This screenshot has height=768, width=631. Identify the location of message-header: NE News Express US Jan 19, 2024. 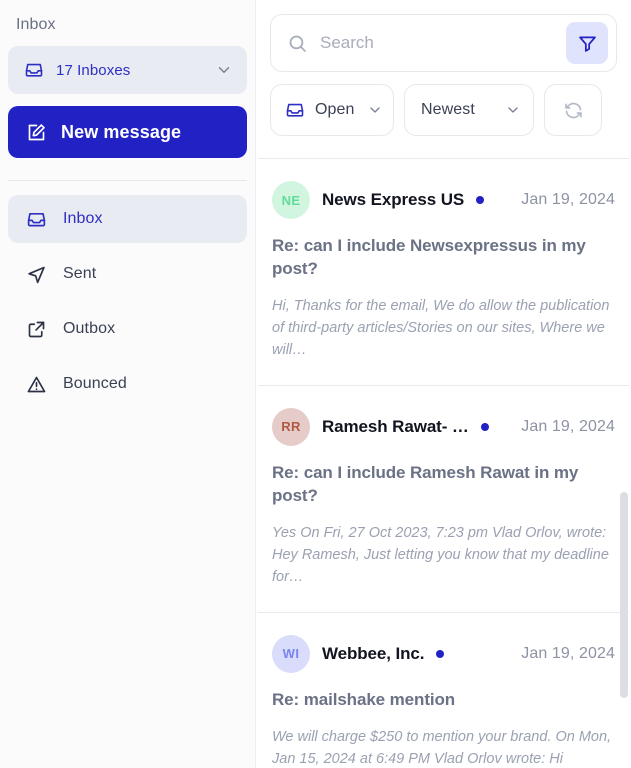
(443, 200).